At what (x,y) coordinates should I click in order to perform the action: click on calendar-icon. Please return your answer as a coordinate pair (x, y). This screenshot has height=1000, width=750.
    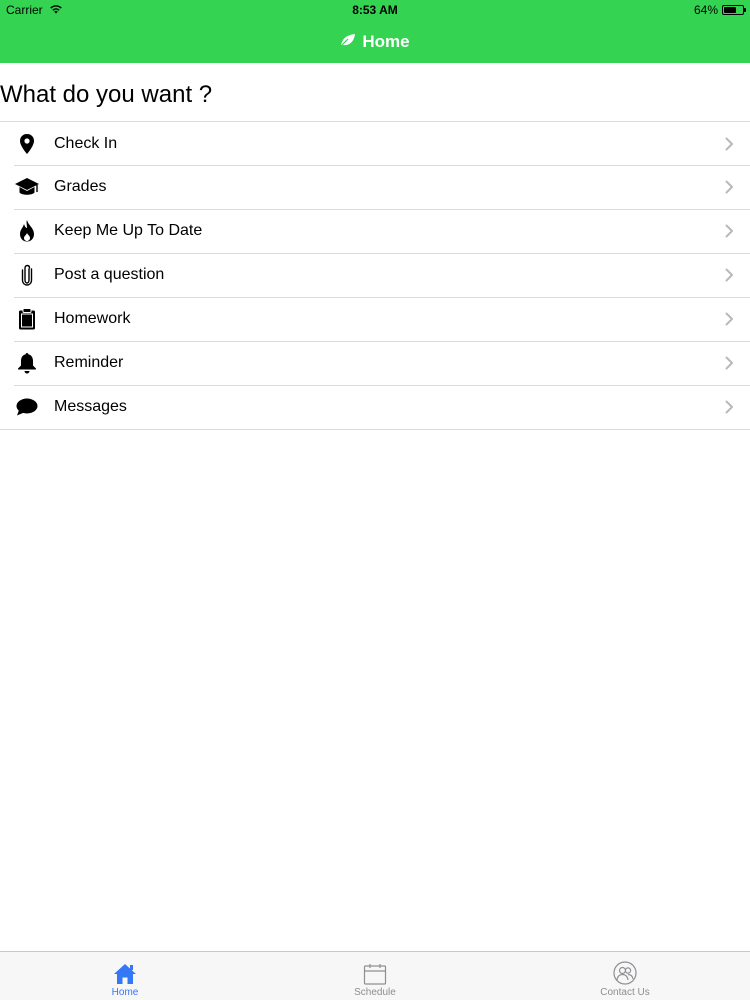
    Looking at the image, I should click on (375, 975).